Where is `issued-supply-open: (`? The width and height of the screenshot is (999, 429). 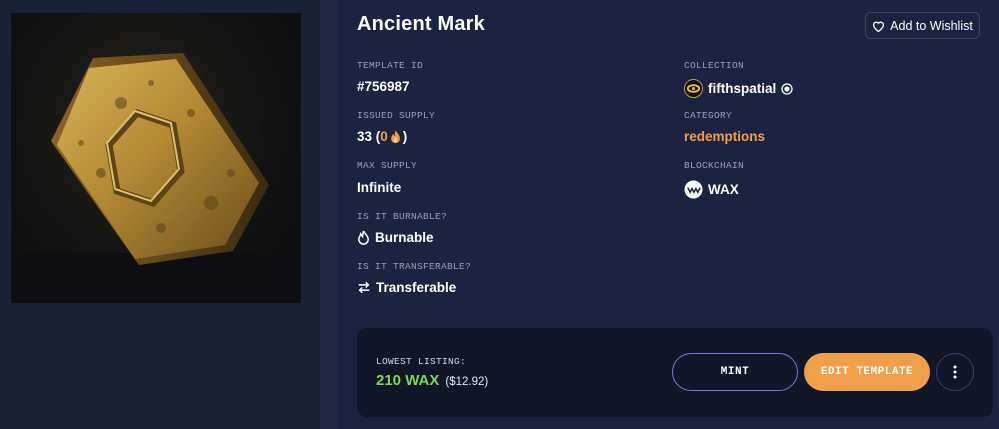
issued-supply-open: ( is located at coordinates (376, 136).